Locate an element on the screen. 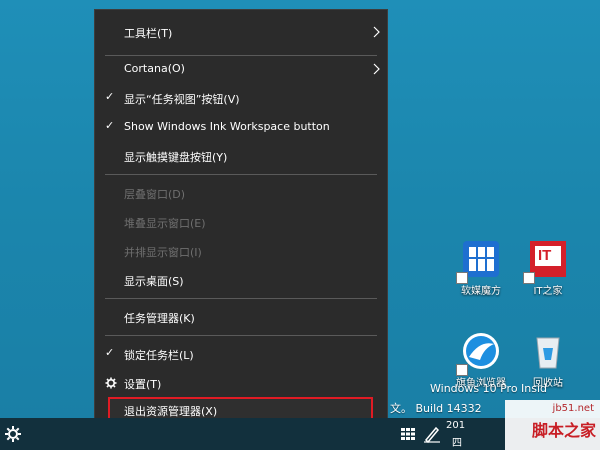 This screenshot has width=600, height=450. menu-item-lock-taskbar: ✓ 锁定任务栏(L) is located at coordinates (241, 354).